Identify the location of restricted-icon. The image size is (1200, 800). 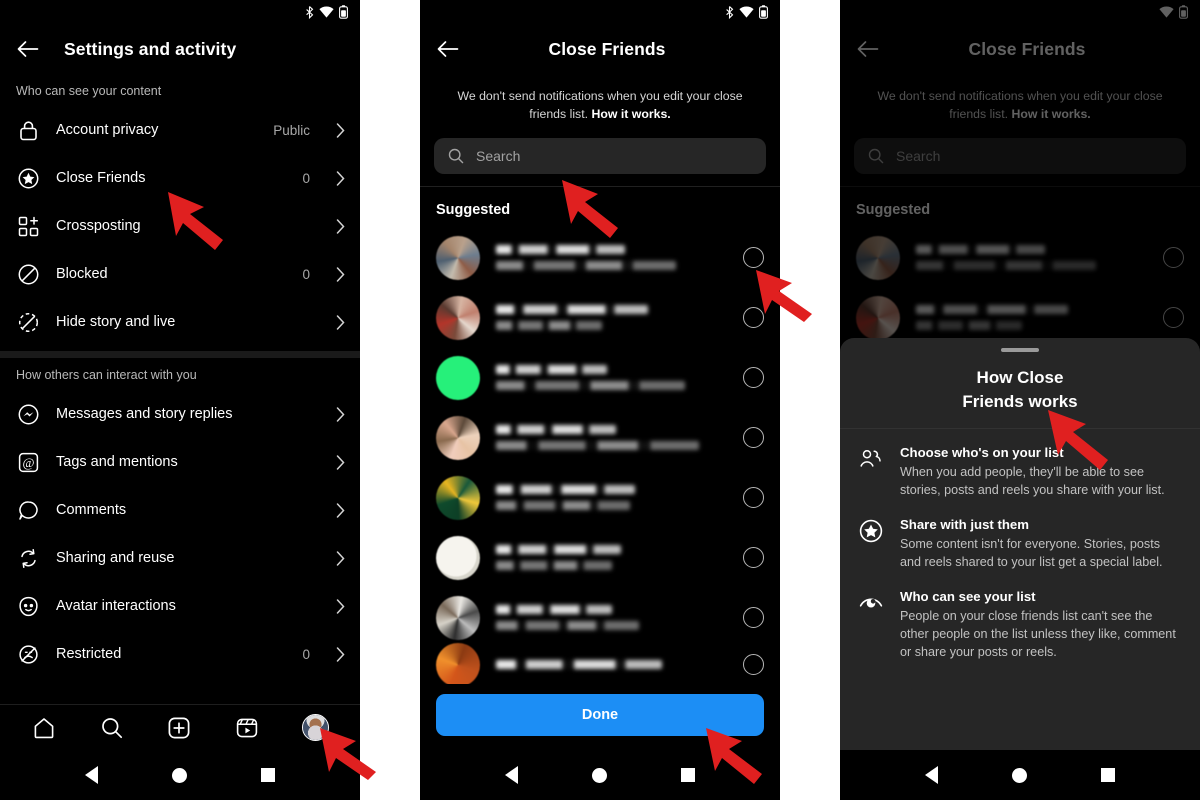
(28, 654).